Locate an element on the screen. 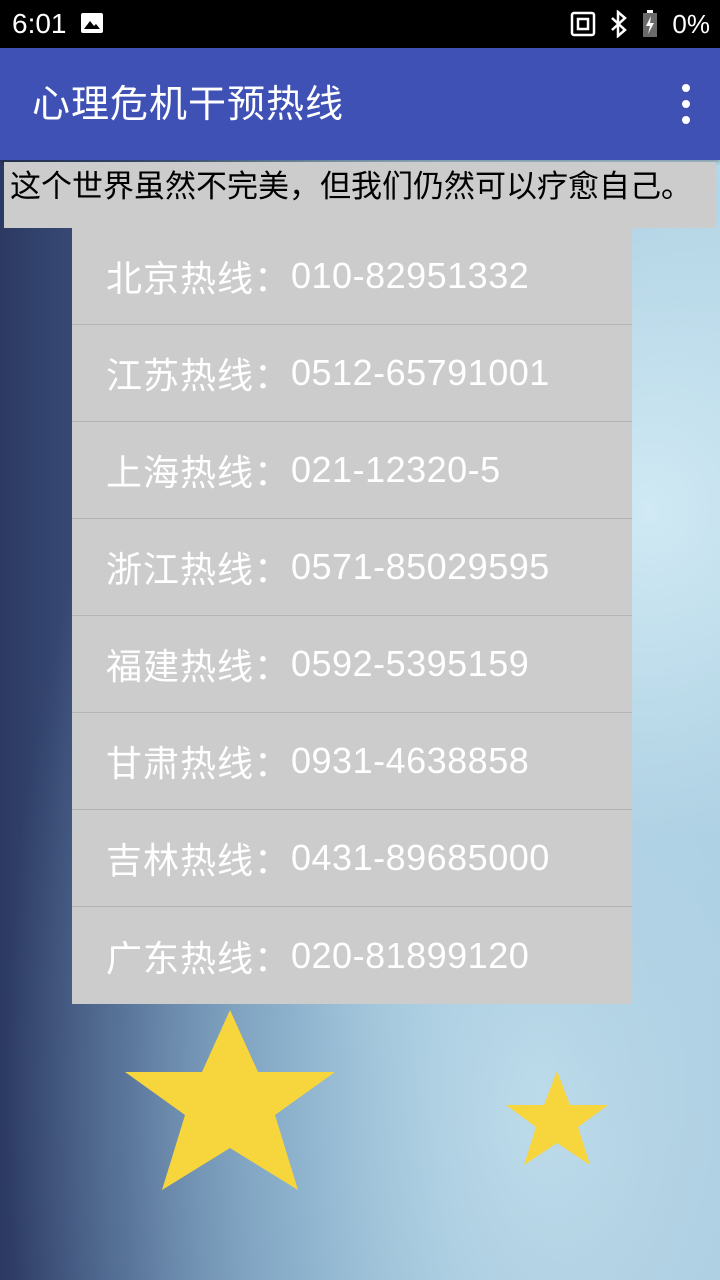  star-decoration-large is located at coordinates (230, 1100).